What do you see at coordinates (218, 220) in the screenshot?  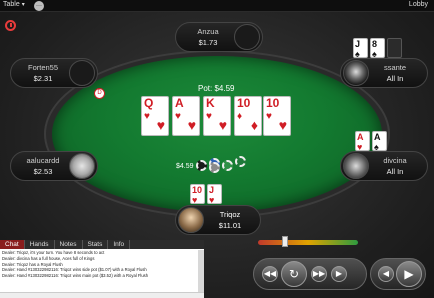 I see `player-seat-triqoz: Triqoz $11.01` at bounding box center [218, 220].